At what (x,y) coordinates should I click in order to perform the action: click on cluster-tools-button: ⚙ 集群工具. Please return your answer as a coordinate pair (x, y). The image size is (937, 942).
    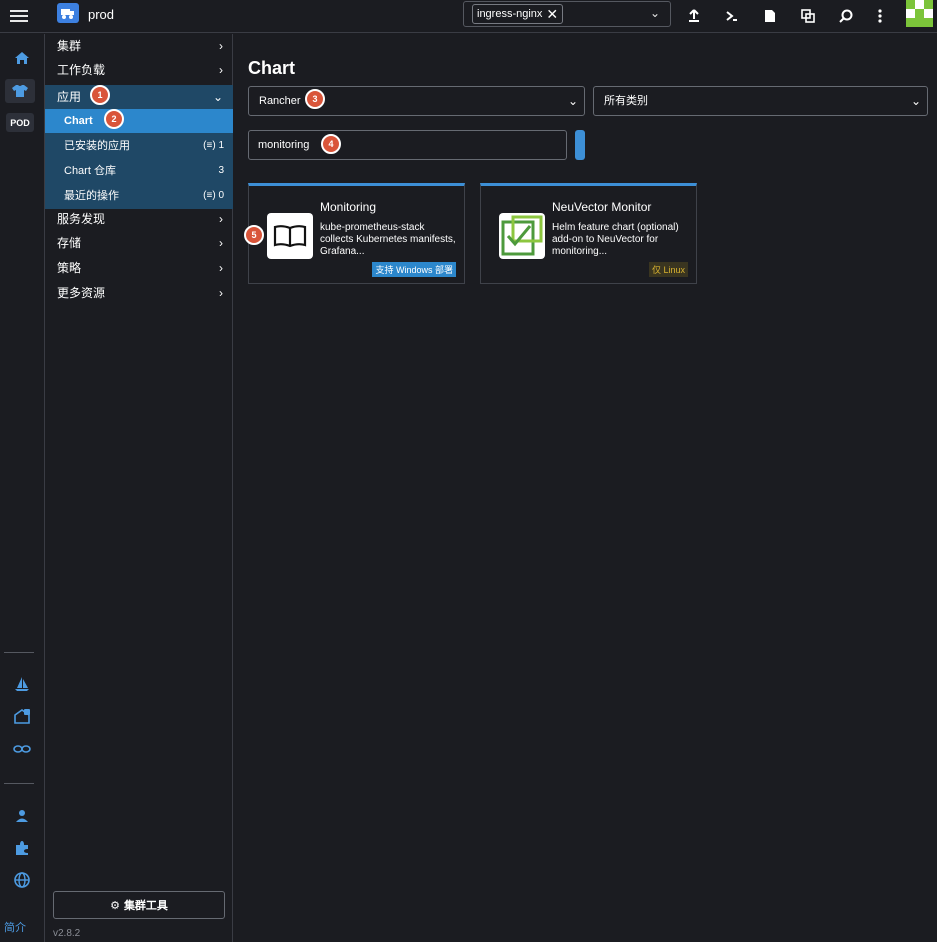
    Looking at the image, I should click on (139, 905).